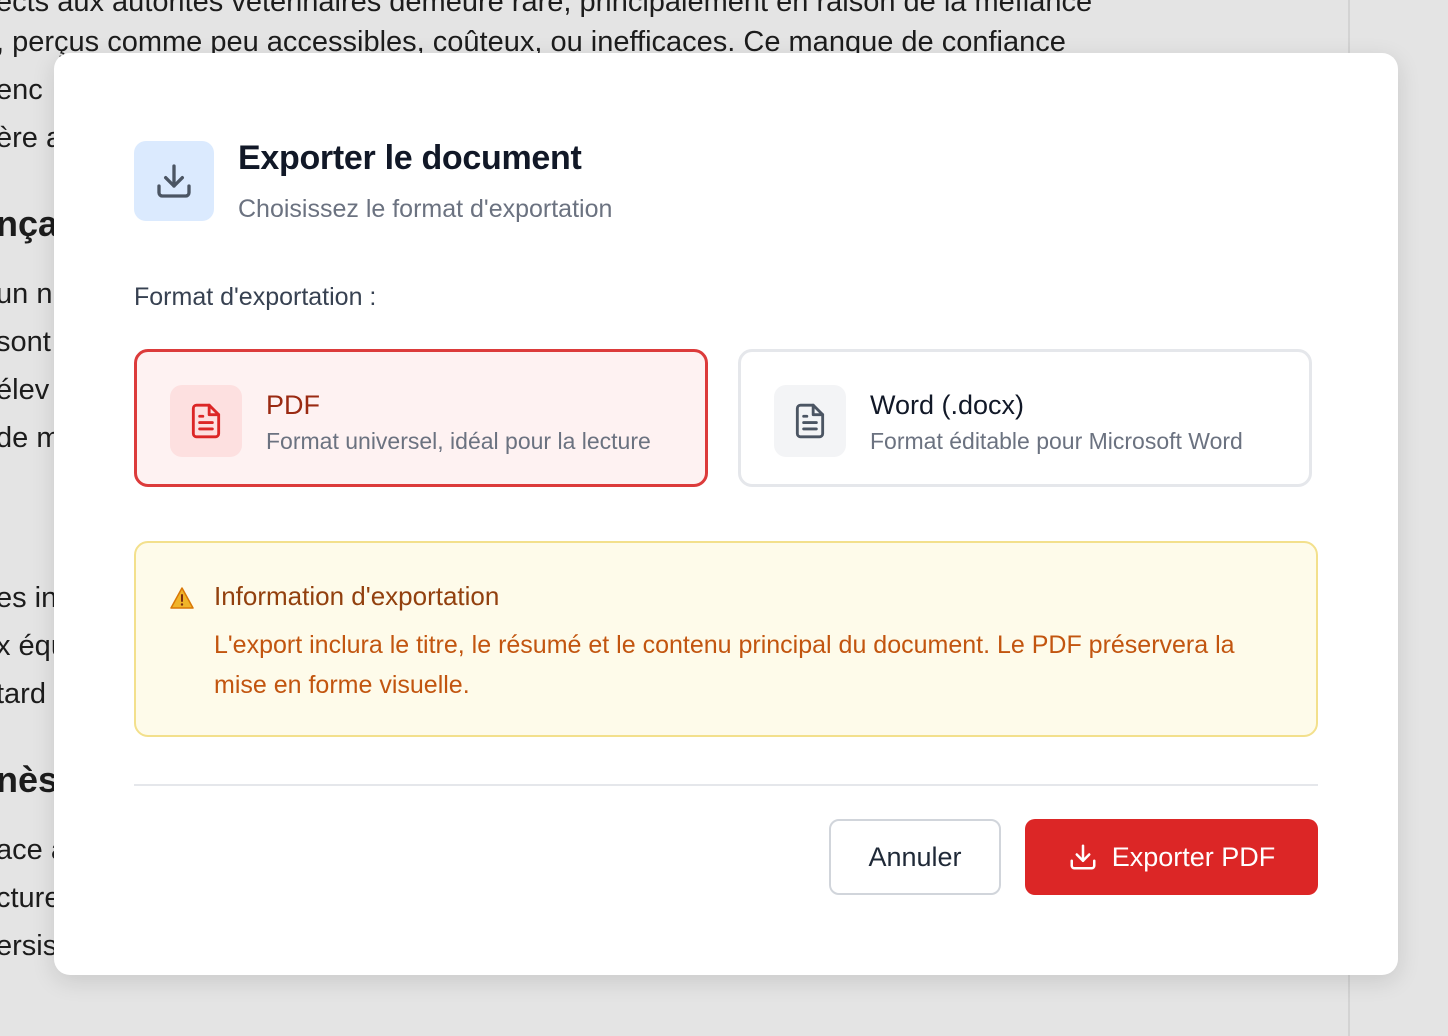  I want to click on header-icon-container, so click(174, 181).